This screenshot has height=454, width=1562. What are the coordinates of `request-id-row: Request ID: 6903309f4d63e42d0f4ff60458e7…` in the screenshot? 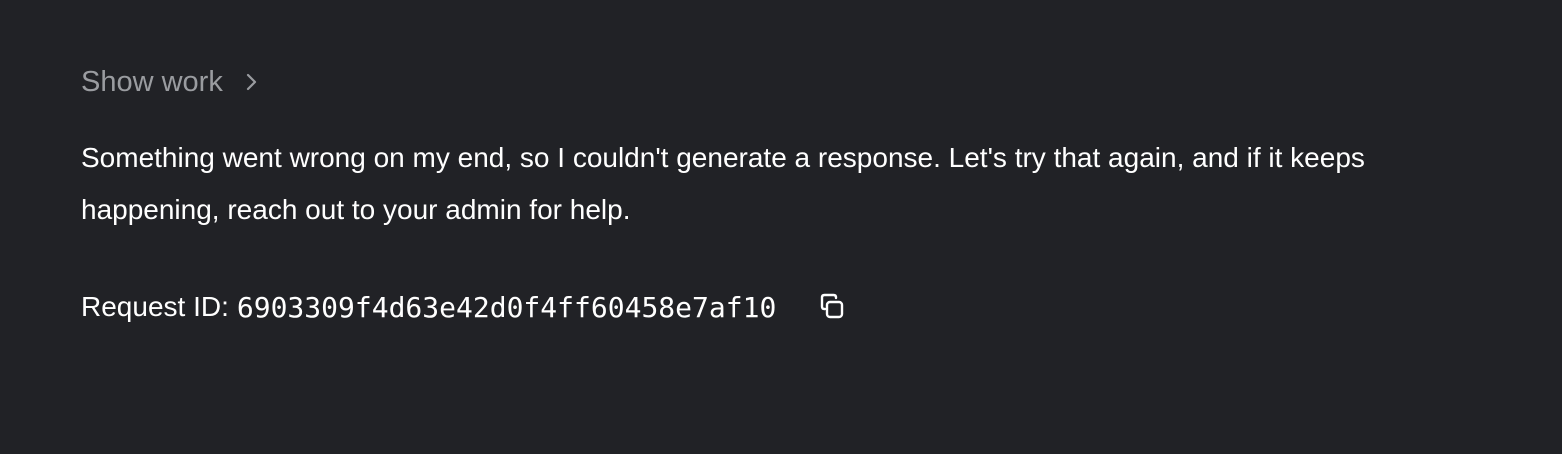 It's located at (465, 307).